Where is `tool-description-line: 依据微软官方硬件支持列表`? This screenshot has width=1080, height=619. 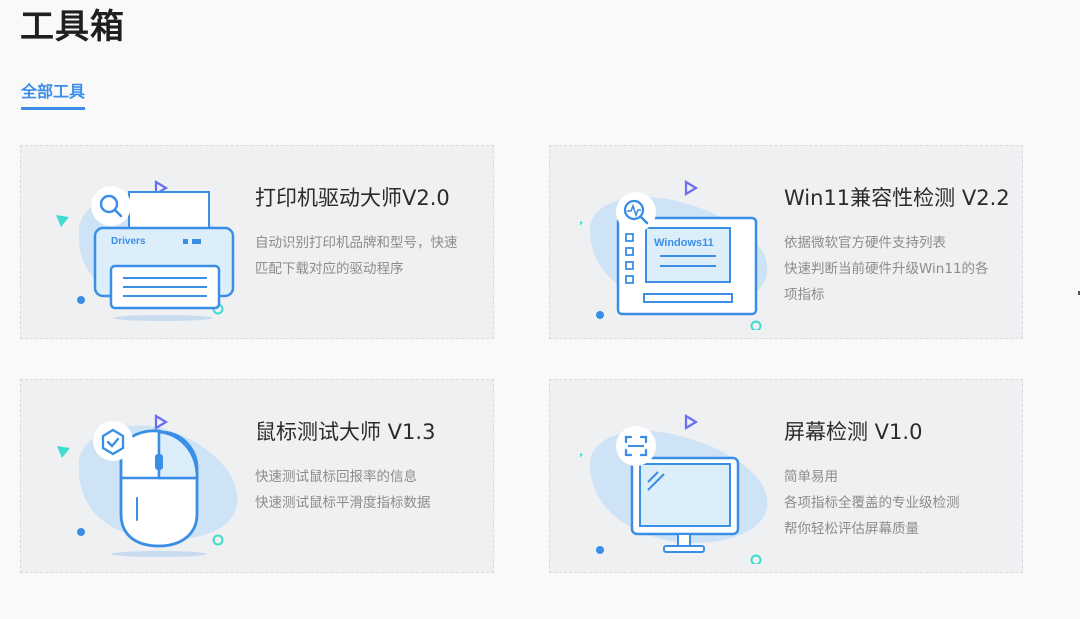 tool-description-line: 依据微软官方硬件支持列表 is located at coordinates (865, 243).